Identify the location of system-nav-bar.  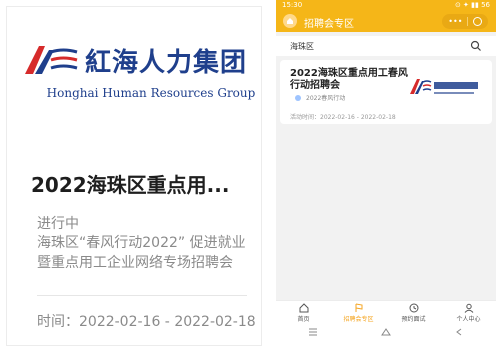
(386, 332).